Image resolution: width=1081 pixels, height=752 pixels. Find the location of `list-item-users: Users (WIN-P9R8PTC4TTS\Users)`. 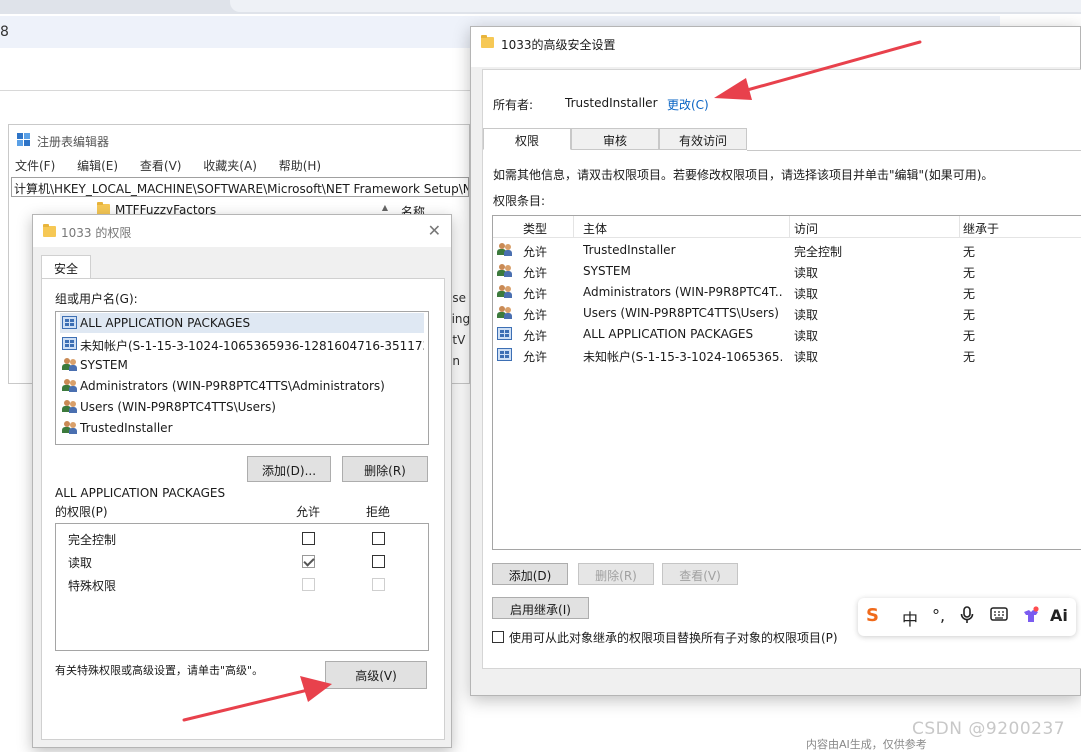

list-item-users: Users (WIN-P9R8PTC4TTS\Users) is located at coordinates (242, 407).